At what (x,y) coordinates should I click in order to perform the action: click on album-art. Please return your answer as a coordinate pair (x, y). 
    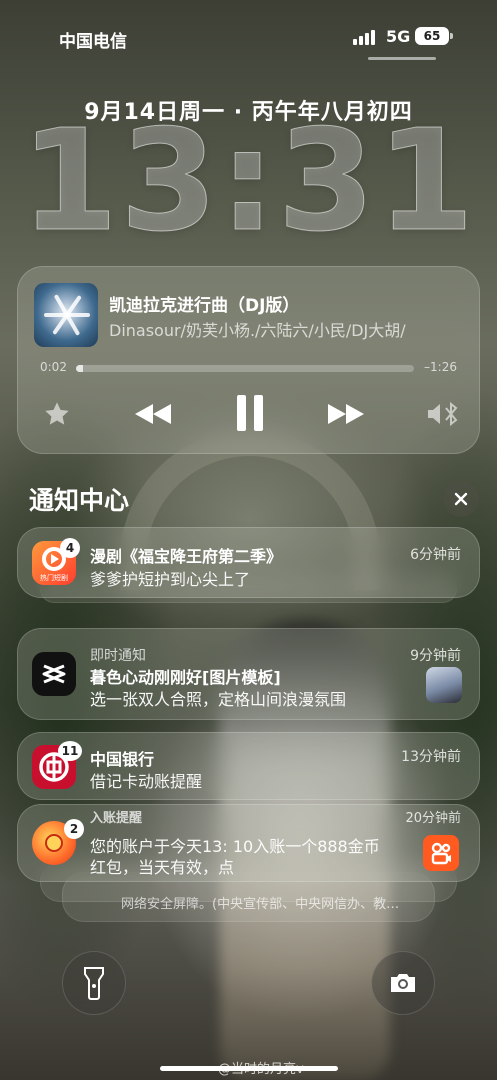
    Looking at the image, I should click on (66, 315).